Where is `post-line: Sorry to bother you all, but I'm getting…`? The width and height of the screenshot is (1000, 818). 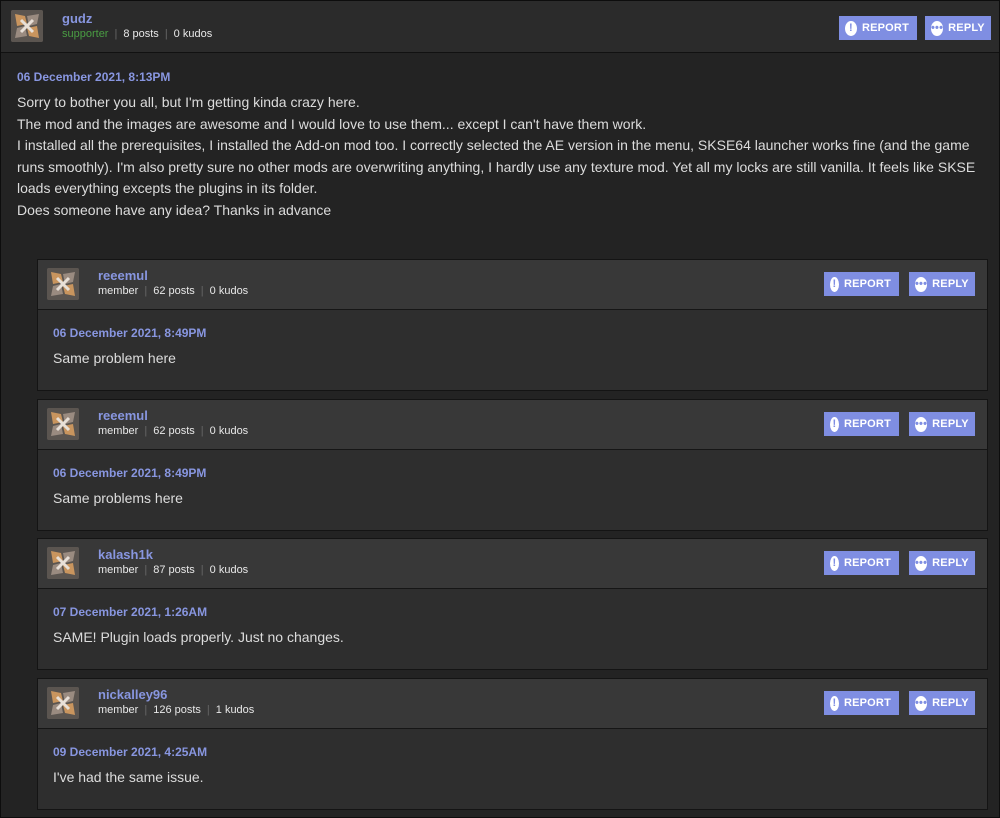
post-line: Sorry to bother you all, but I'm getting… is located at coordinates (188, 102).